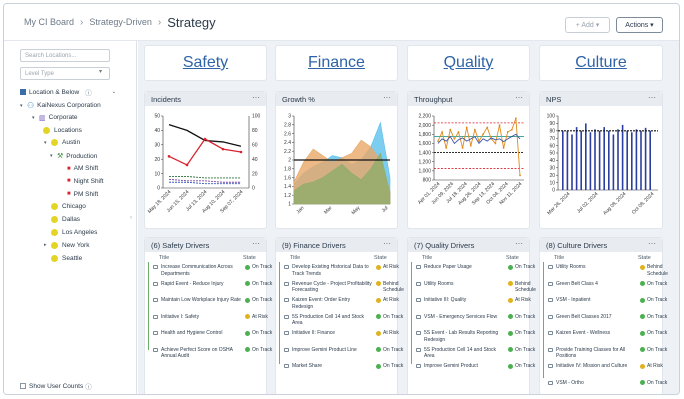 The height and width of the screenshot is (399, 684). I want to click on collapse-all-icon: ⌄, so click(114, 92).